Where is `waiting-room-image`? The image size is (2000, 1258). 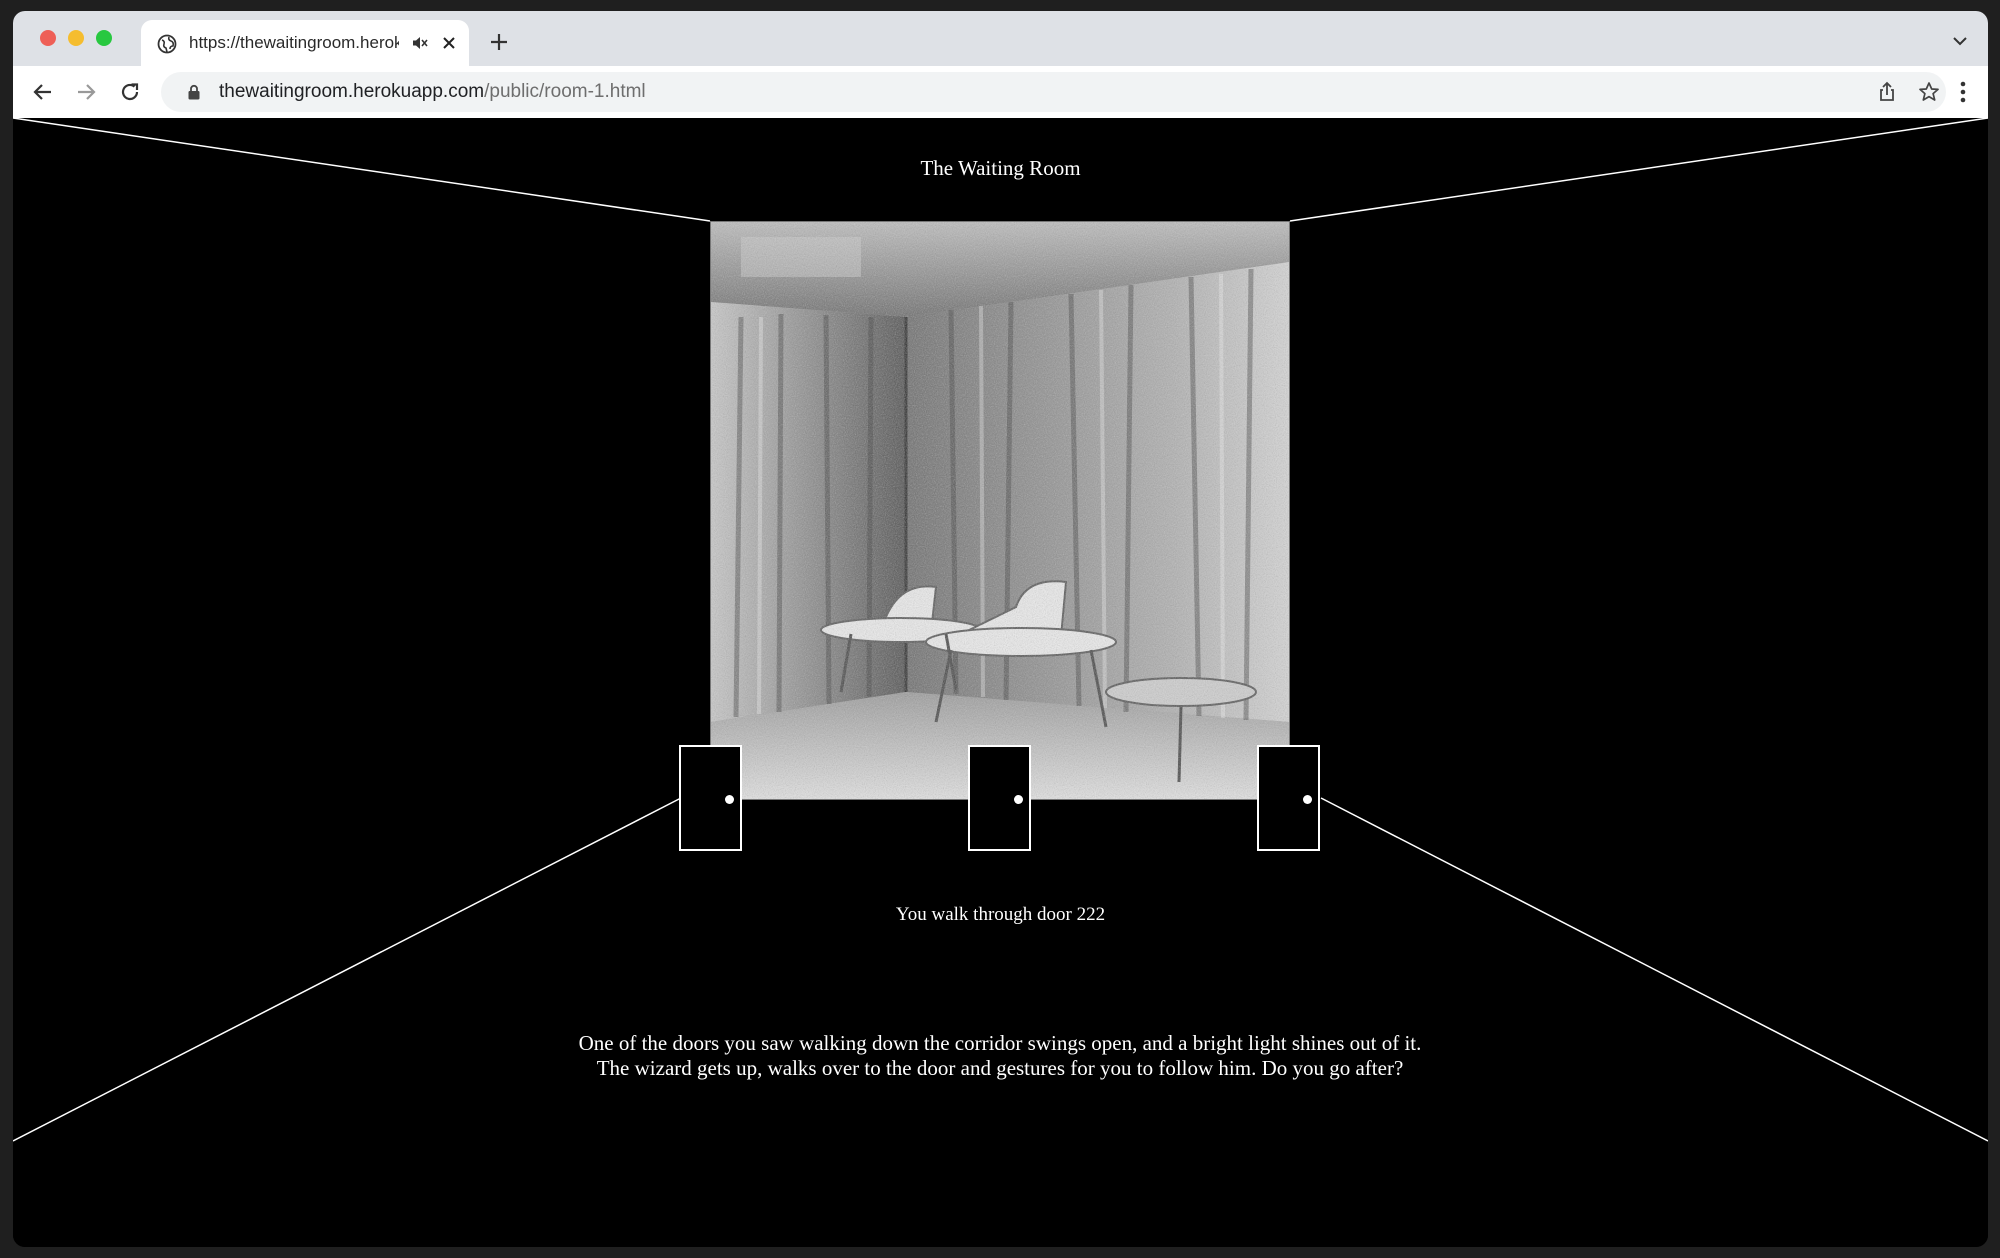 waiting-room-image is located at coordinates (1000, 510).